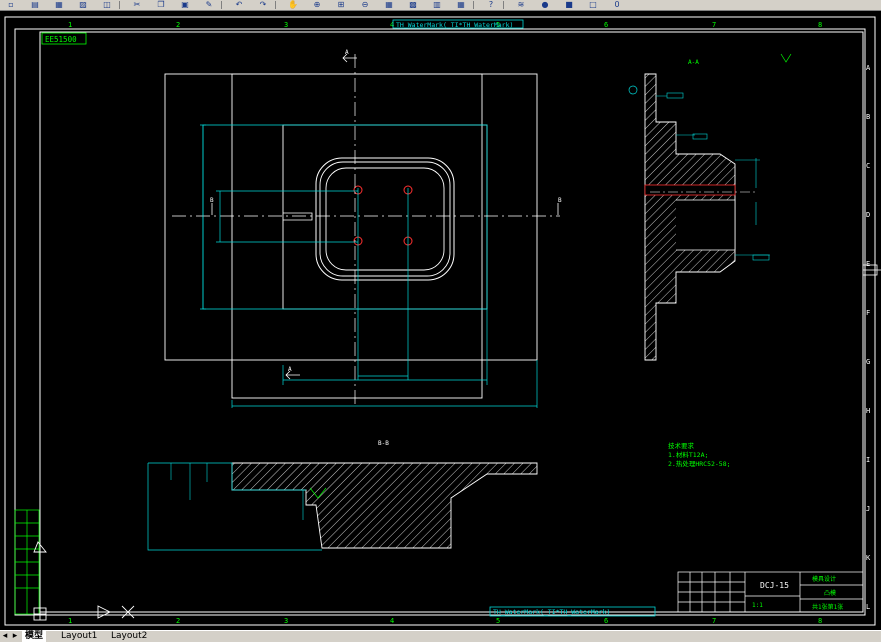 The width and height of the screenshot is (881, 642). I want to click on doc-code: EE51500, so click(61, 39).